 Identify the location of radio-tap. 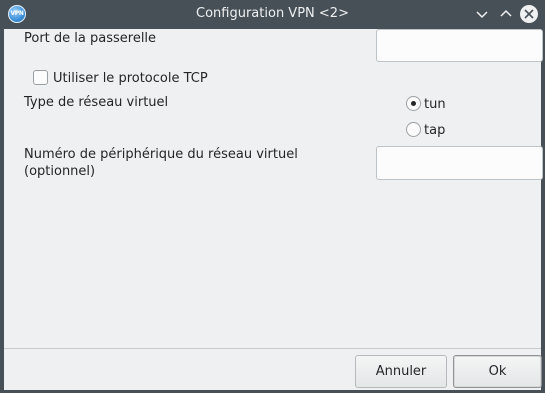
(413, 129).